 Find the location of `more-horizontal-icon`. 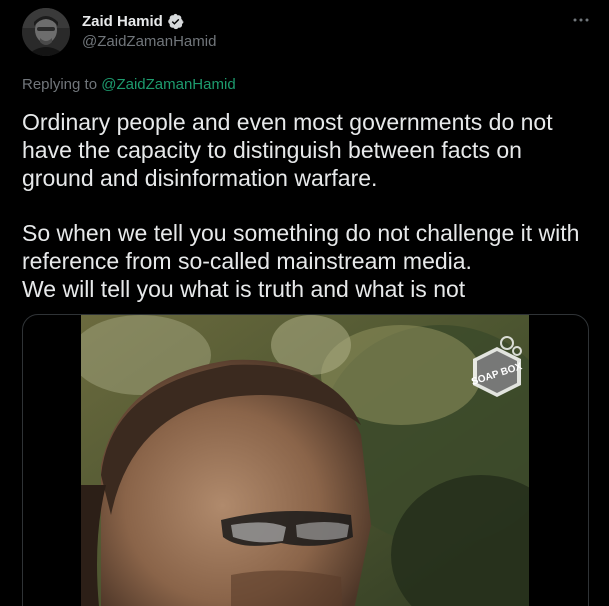

more-horizontal-icon is located at coordinates (581, 20).